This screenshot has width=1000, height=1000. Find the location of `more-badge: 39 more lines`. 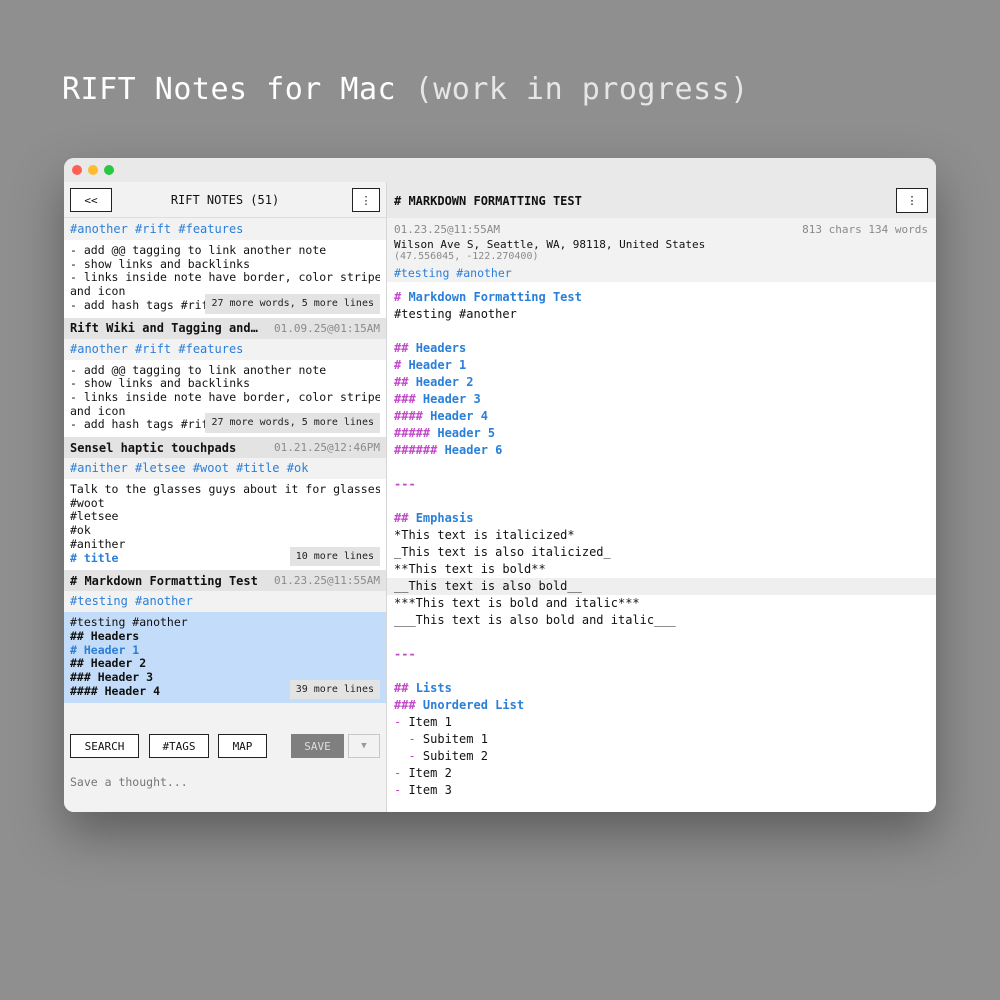

more-badge: 39 more lines is located at coordinates (334, 689).